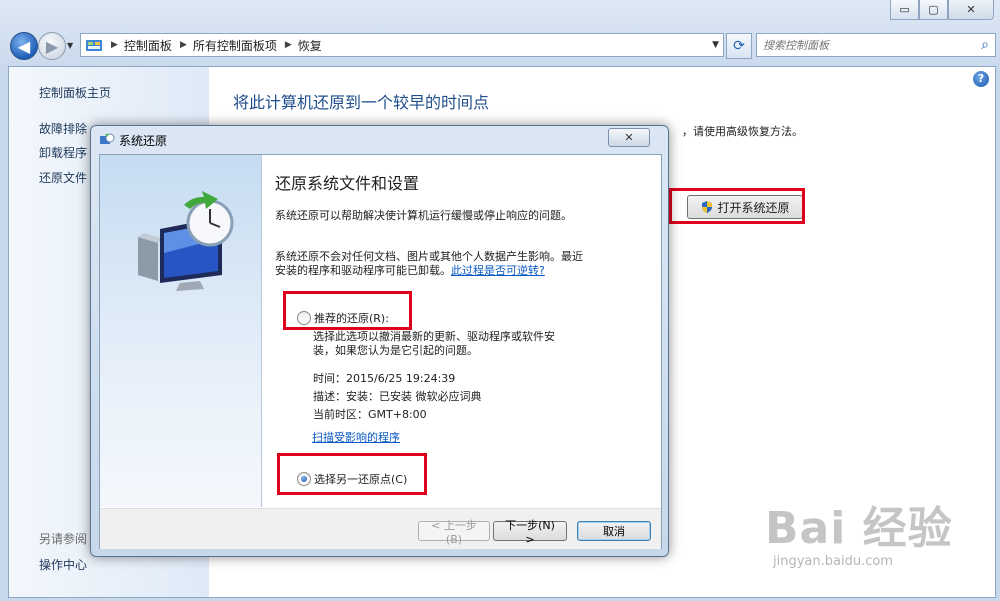  What do you see at coordinates (356, 438) in the screenshot?
I see `scan-affected-programs-link: 扫描受影响的程序` at bounding box center [356, 438].